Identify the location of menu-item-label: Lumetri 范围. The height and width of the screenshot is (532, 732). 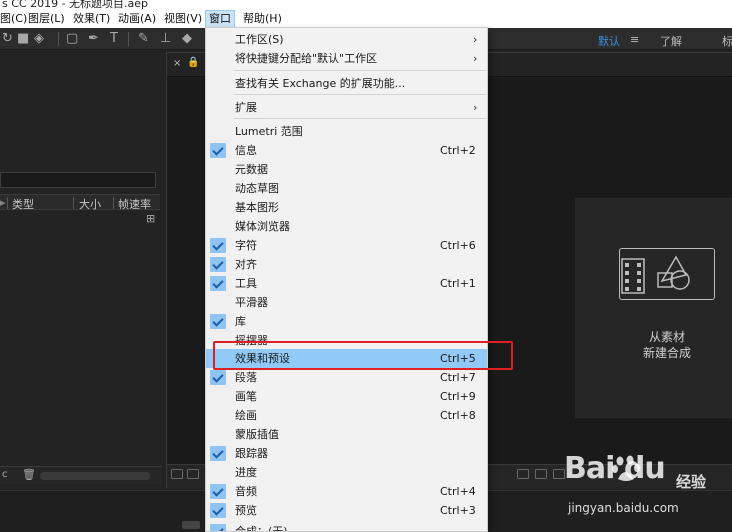
(269, 131).